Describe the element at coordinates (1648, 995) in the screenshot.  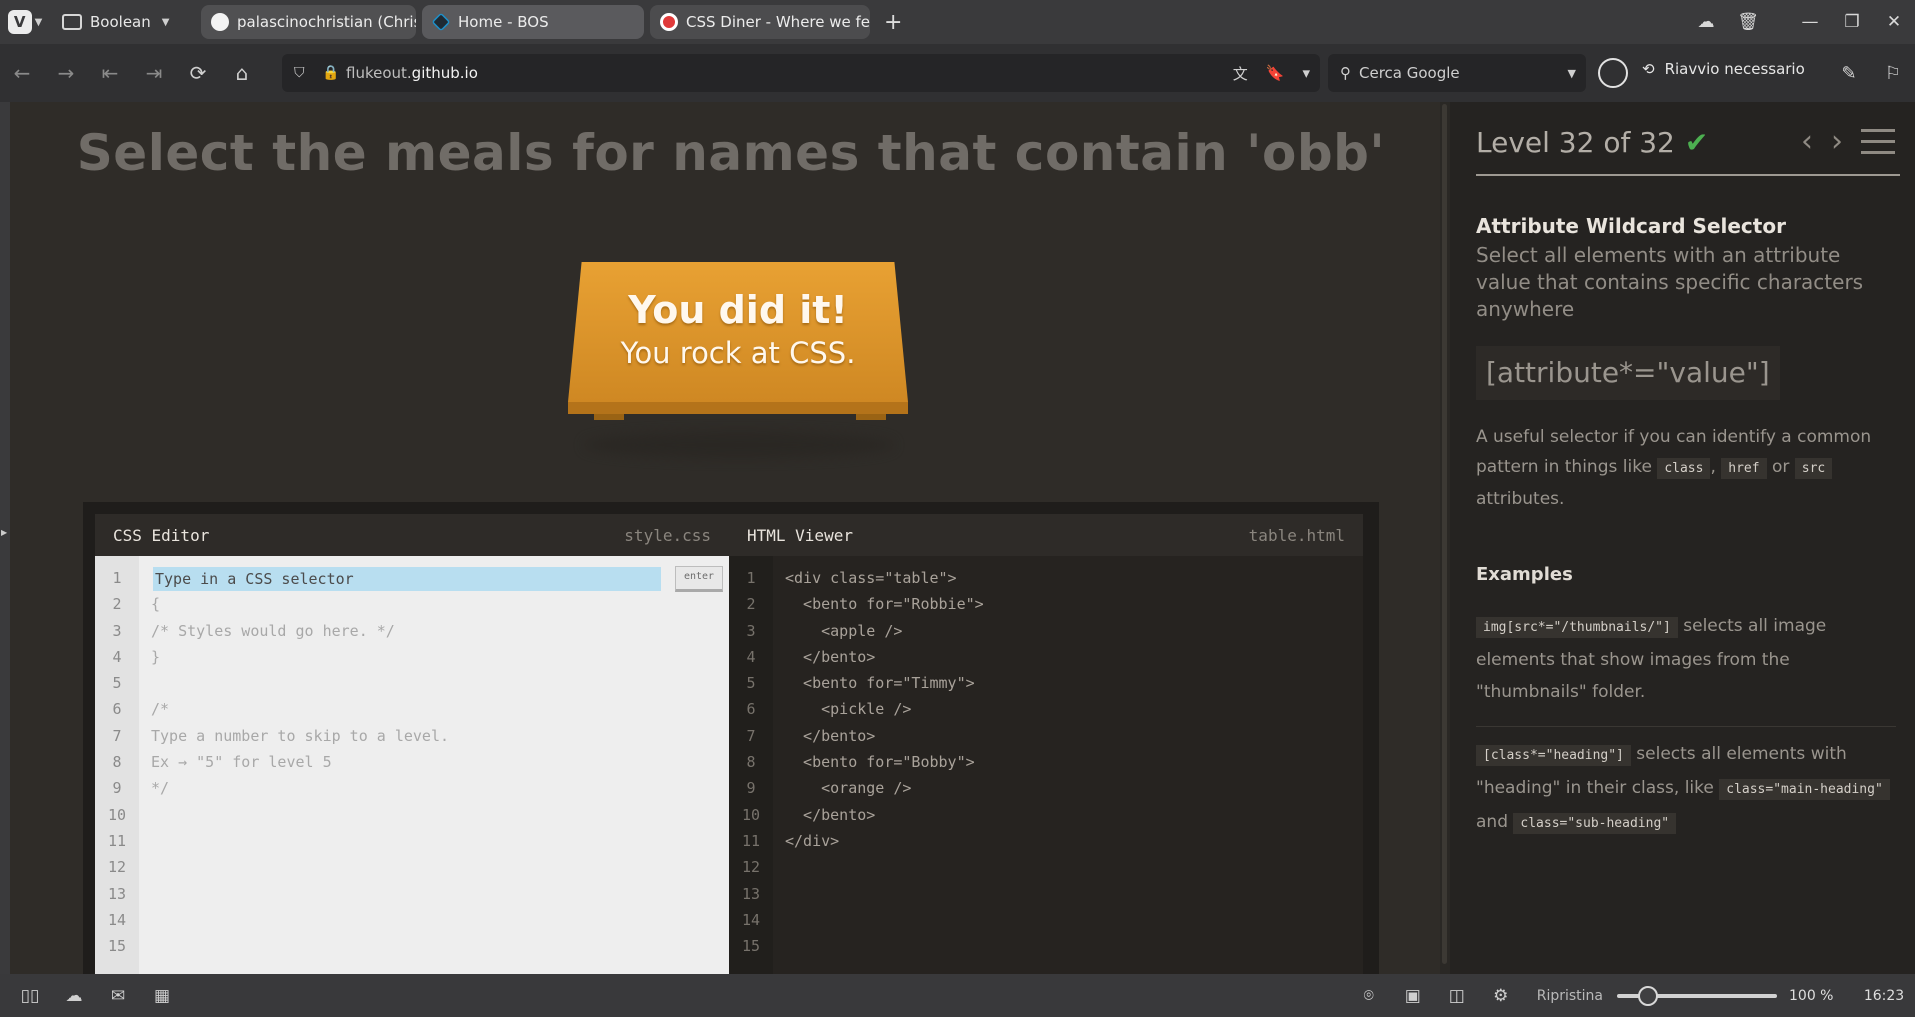
I see `zoom-slider-handle` at that location.